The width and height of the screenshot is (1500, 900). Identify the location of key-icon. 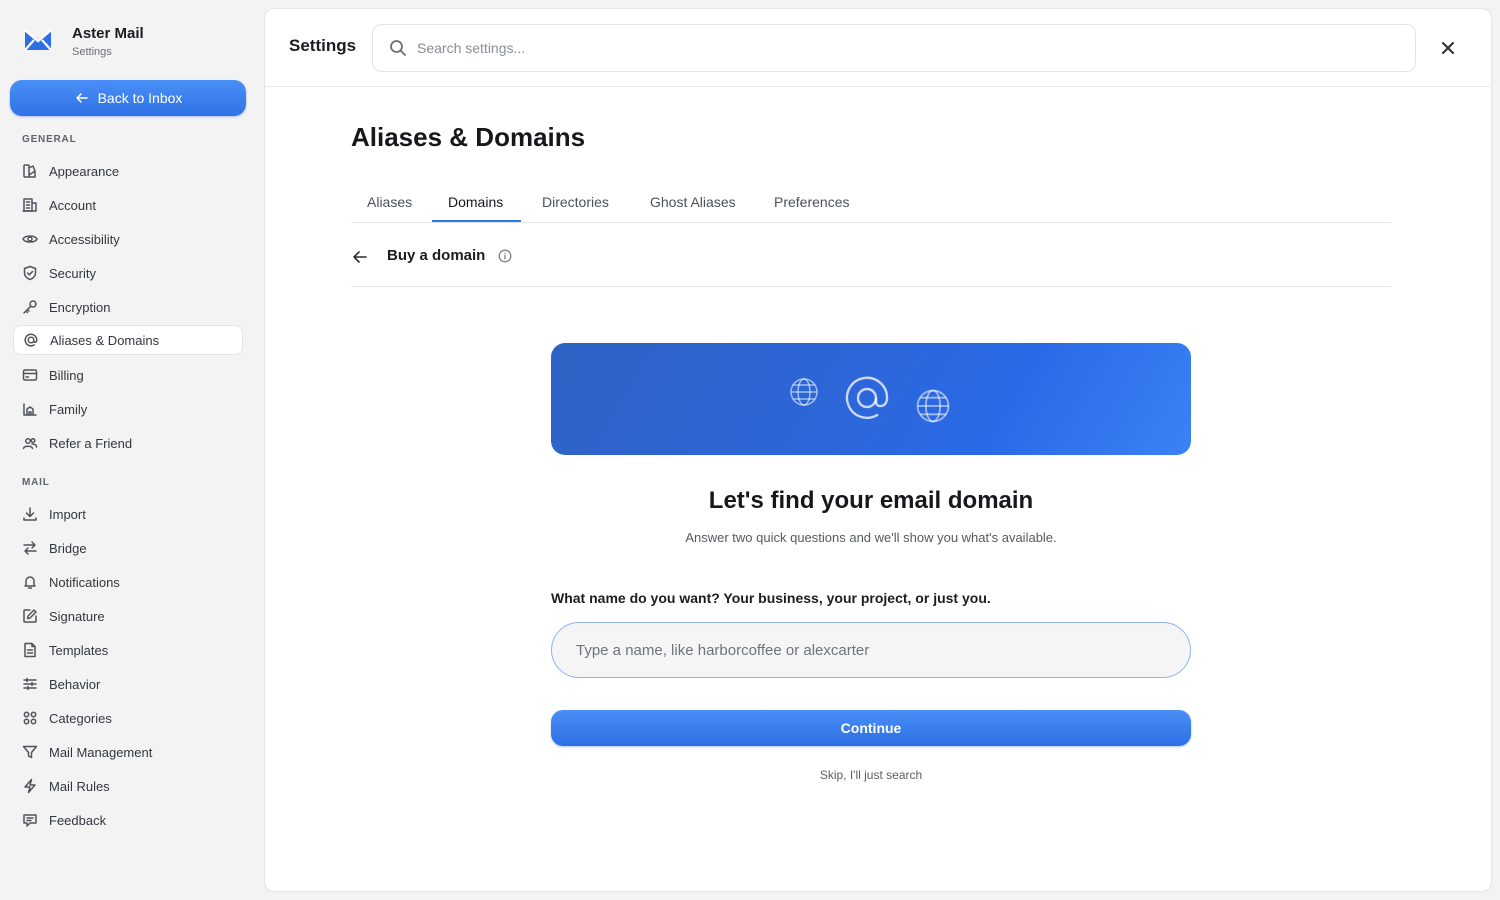
(30, 307).